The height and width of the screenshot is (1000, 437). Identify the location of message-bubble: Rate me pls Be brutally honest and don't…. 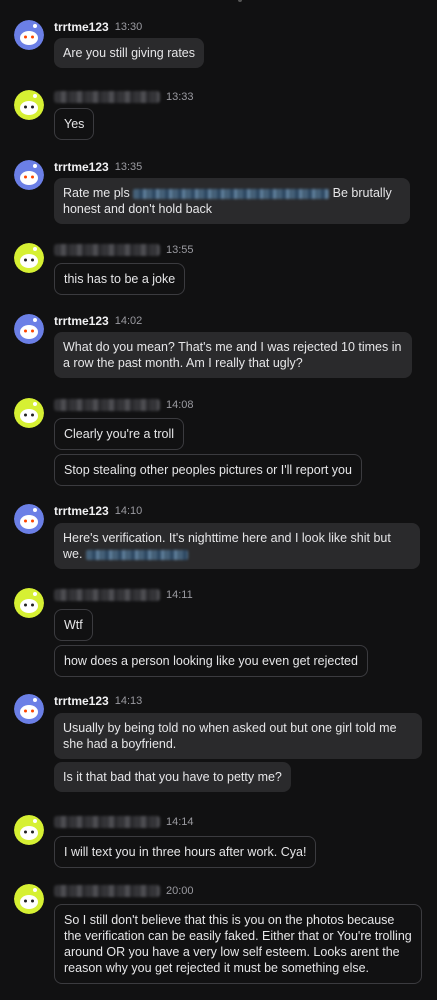
(232, 201).